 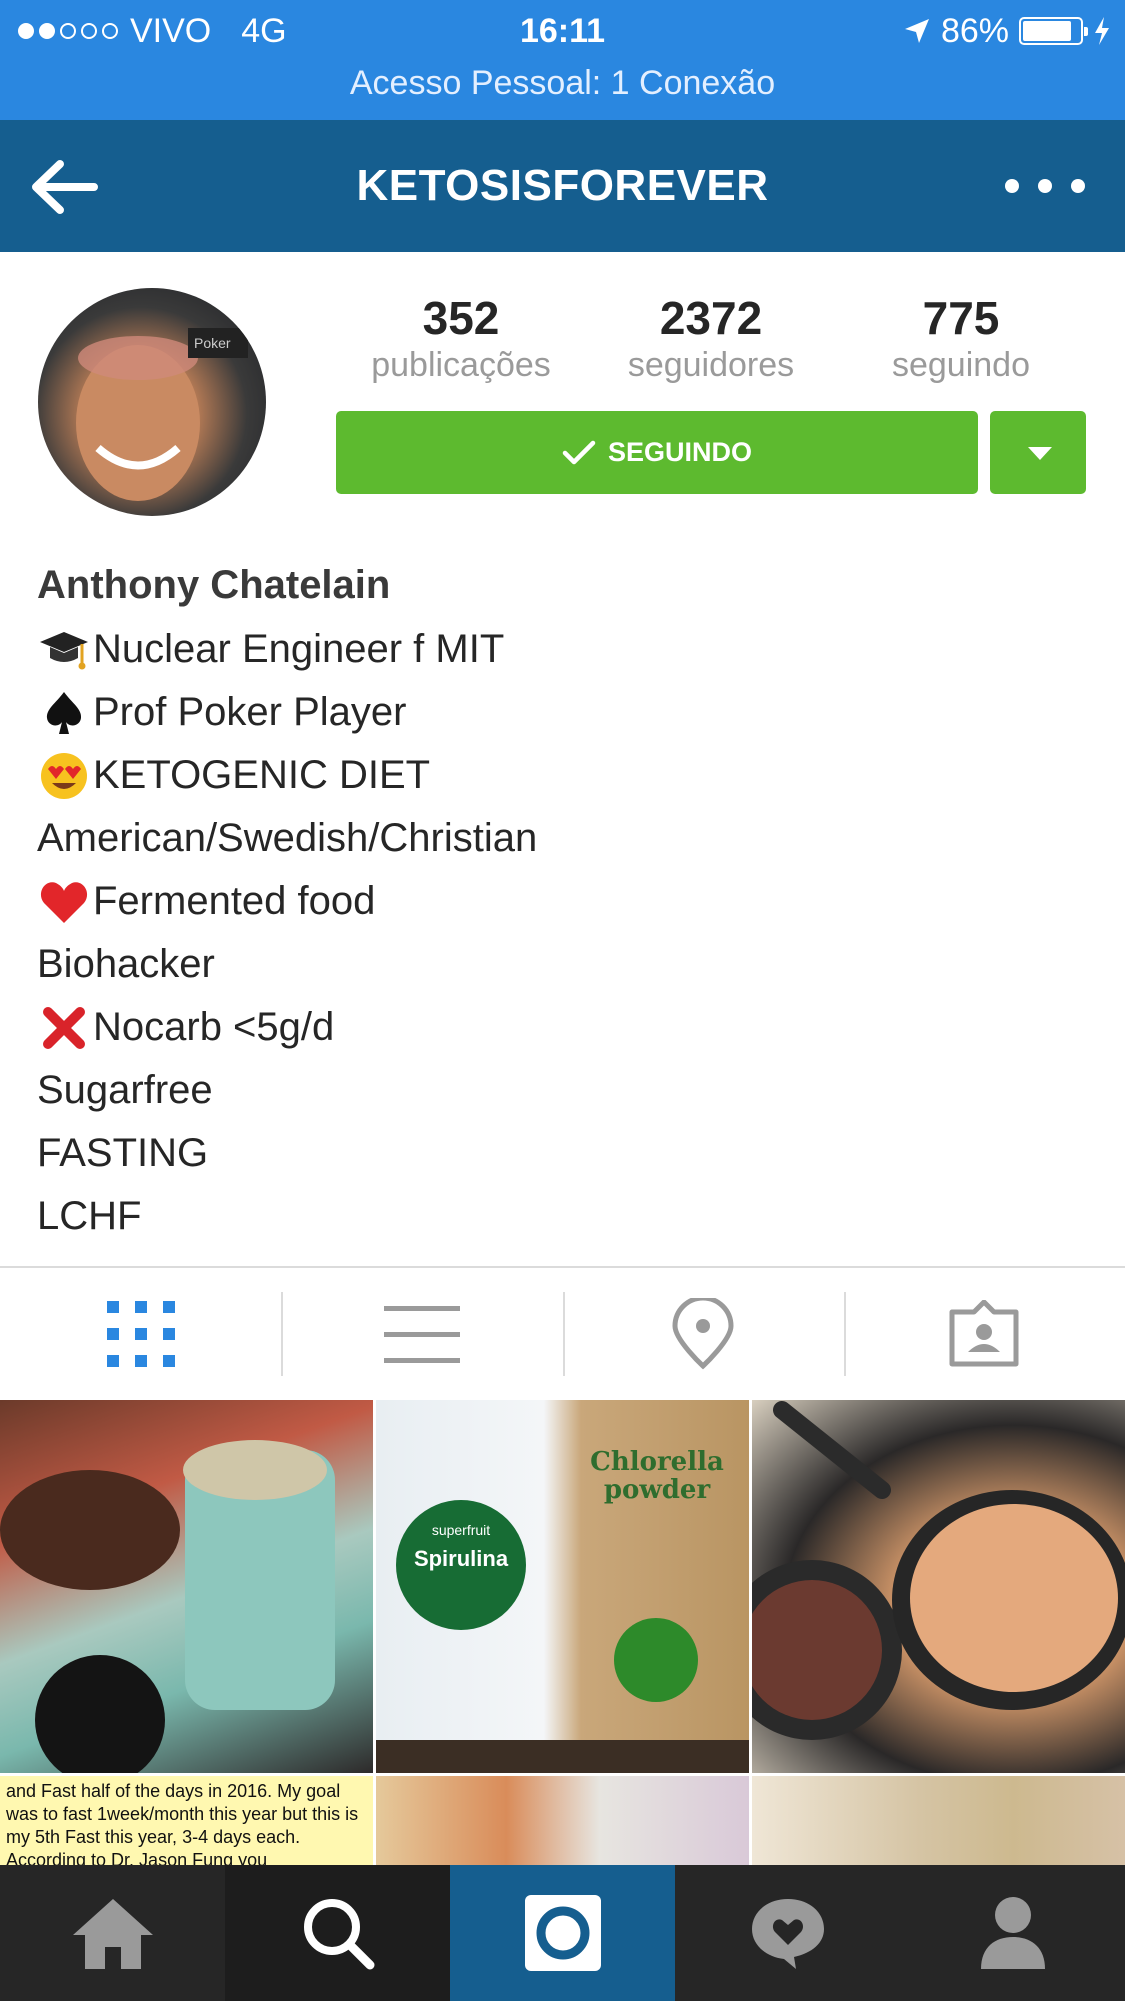 What do you see at coordinates (234, 901) in the screenshot?
I see `bio-text: Fermented food` at bounding box center [234, 901].